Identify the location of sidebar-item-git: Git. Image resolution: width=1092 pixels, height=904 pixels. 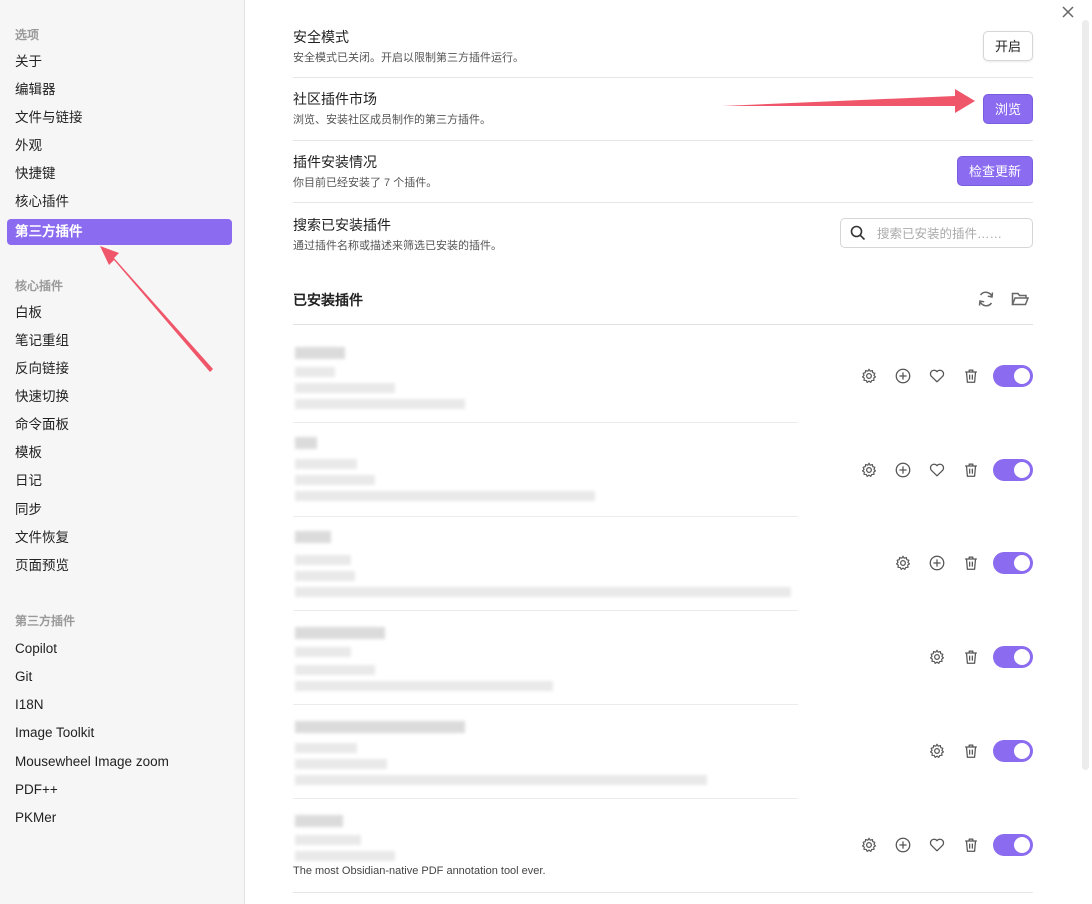
(119, 677).